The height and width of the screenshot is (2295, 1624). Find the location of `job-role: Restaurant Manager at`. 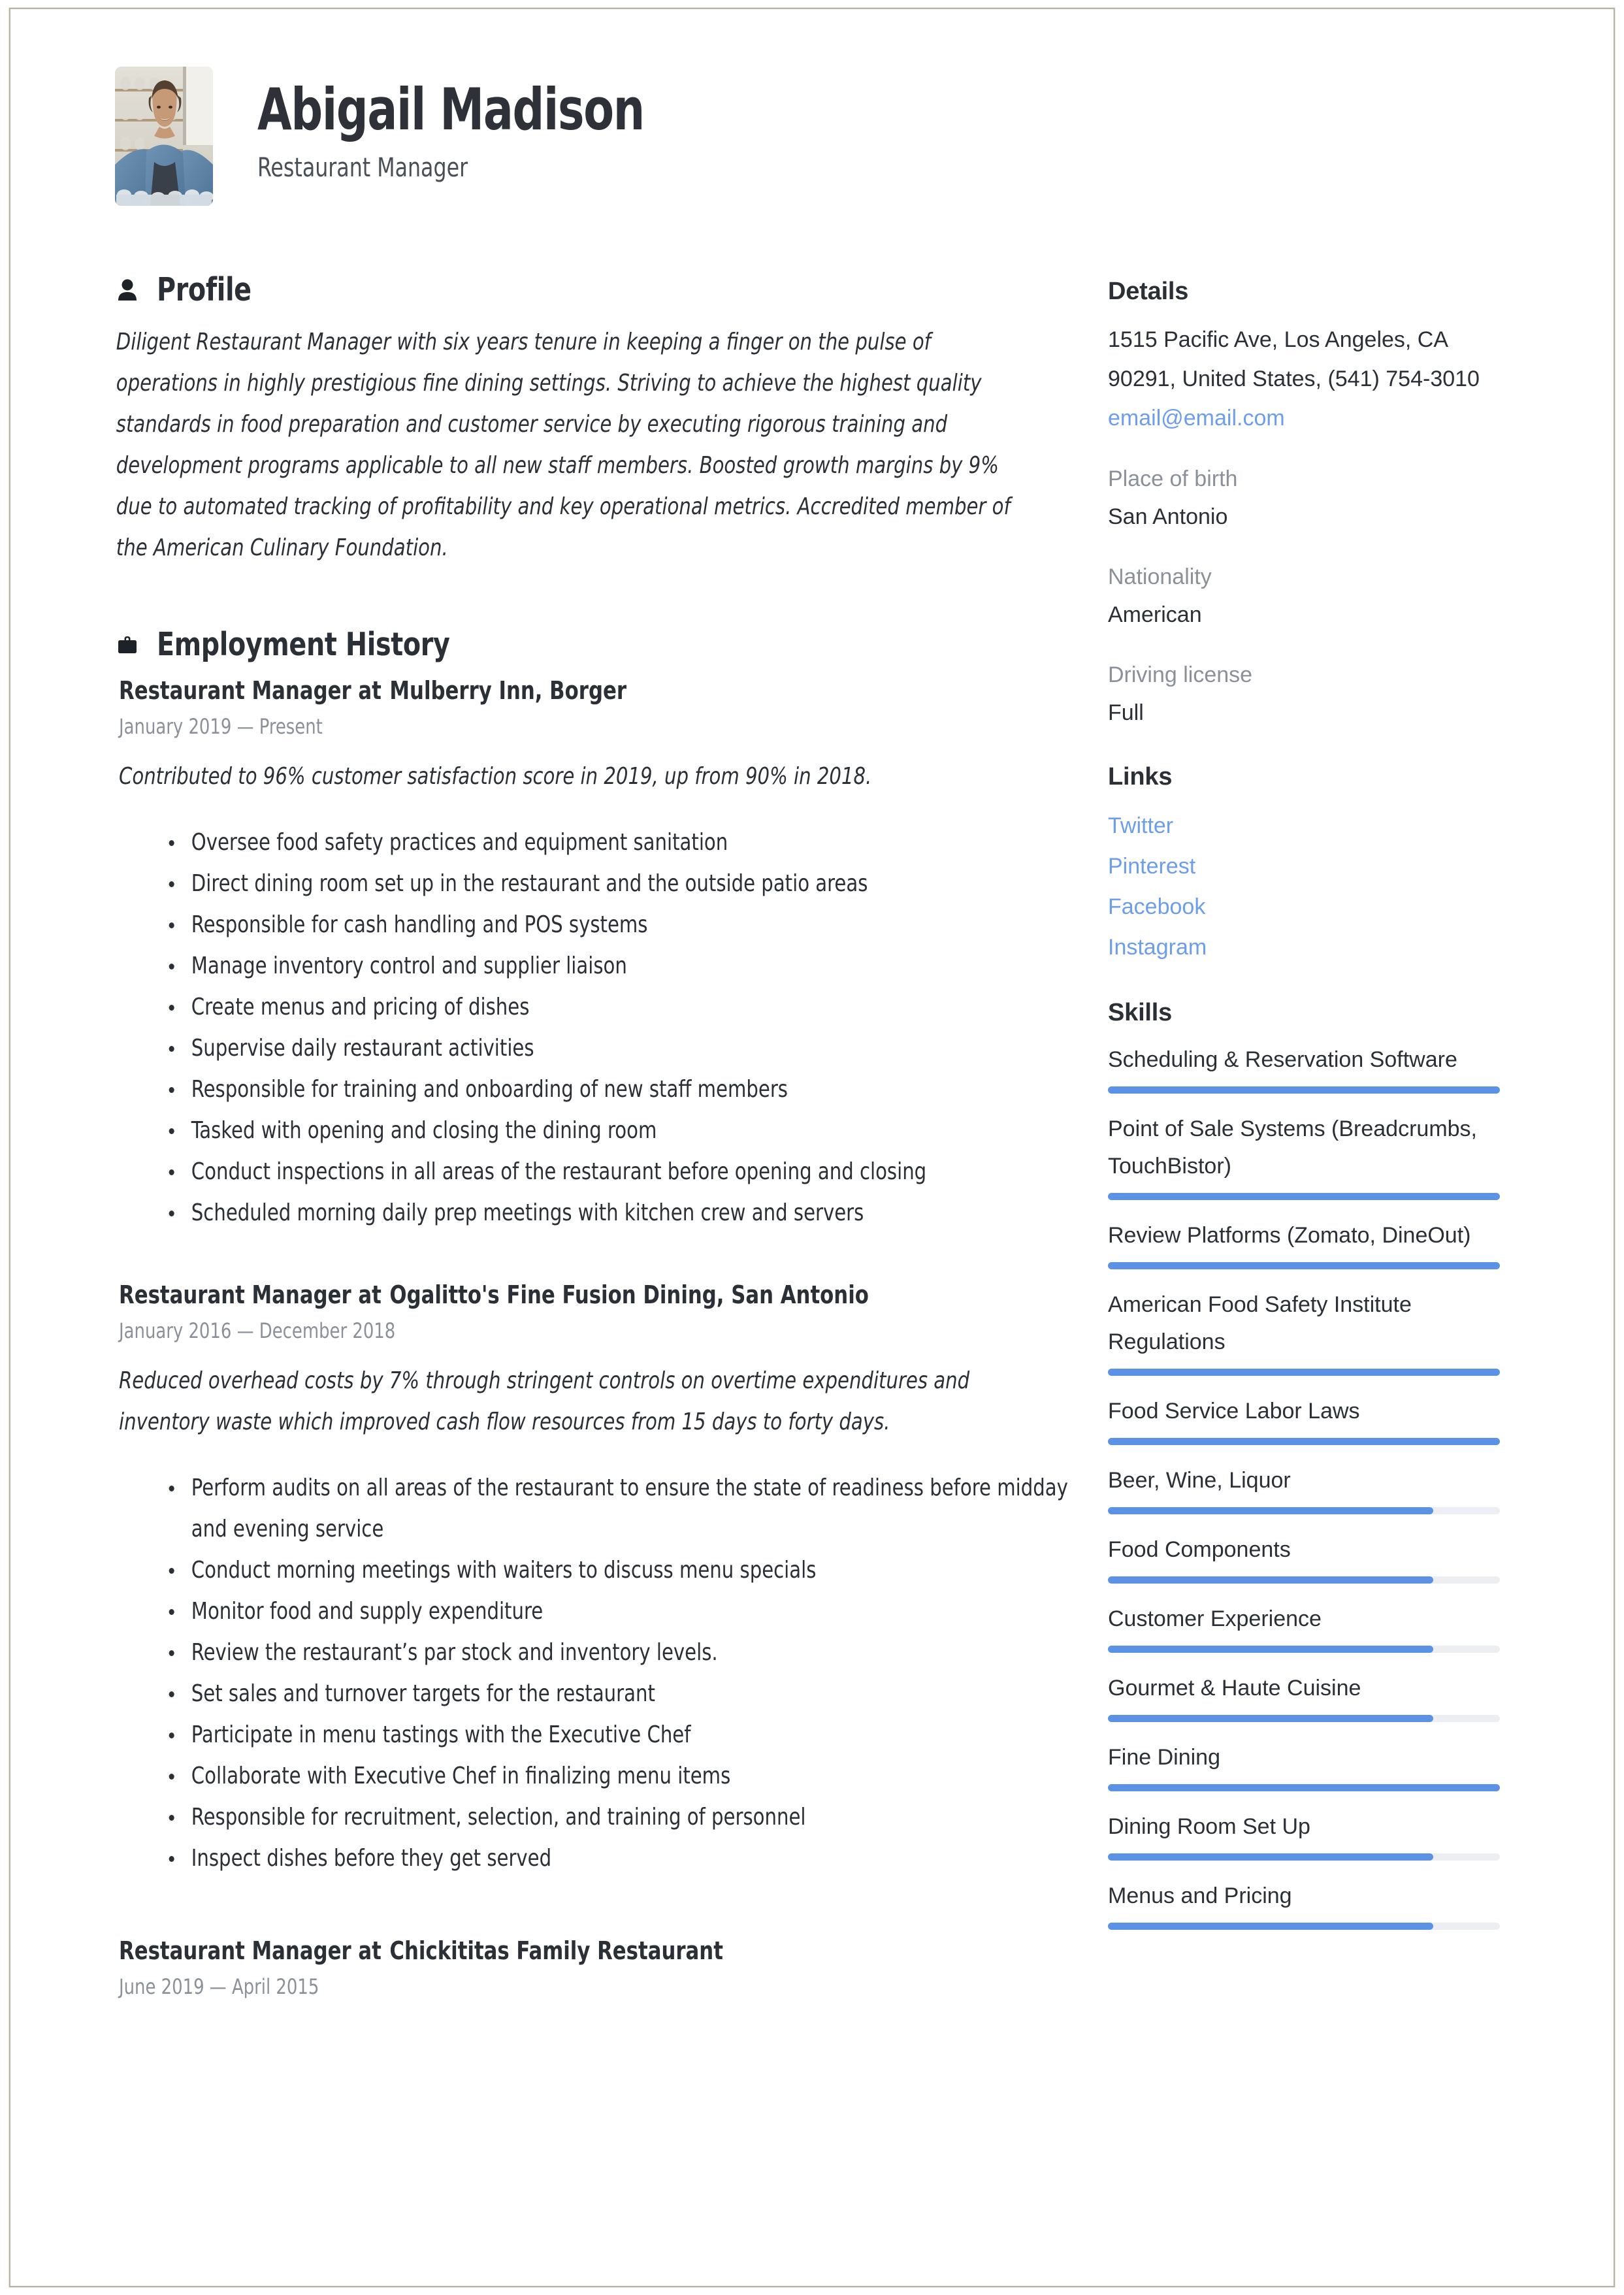

job-role: Restaurant Manager at is located at coordinates (250, 1294).